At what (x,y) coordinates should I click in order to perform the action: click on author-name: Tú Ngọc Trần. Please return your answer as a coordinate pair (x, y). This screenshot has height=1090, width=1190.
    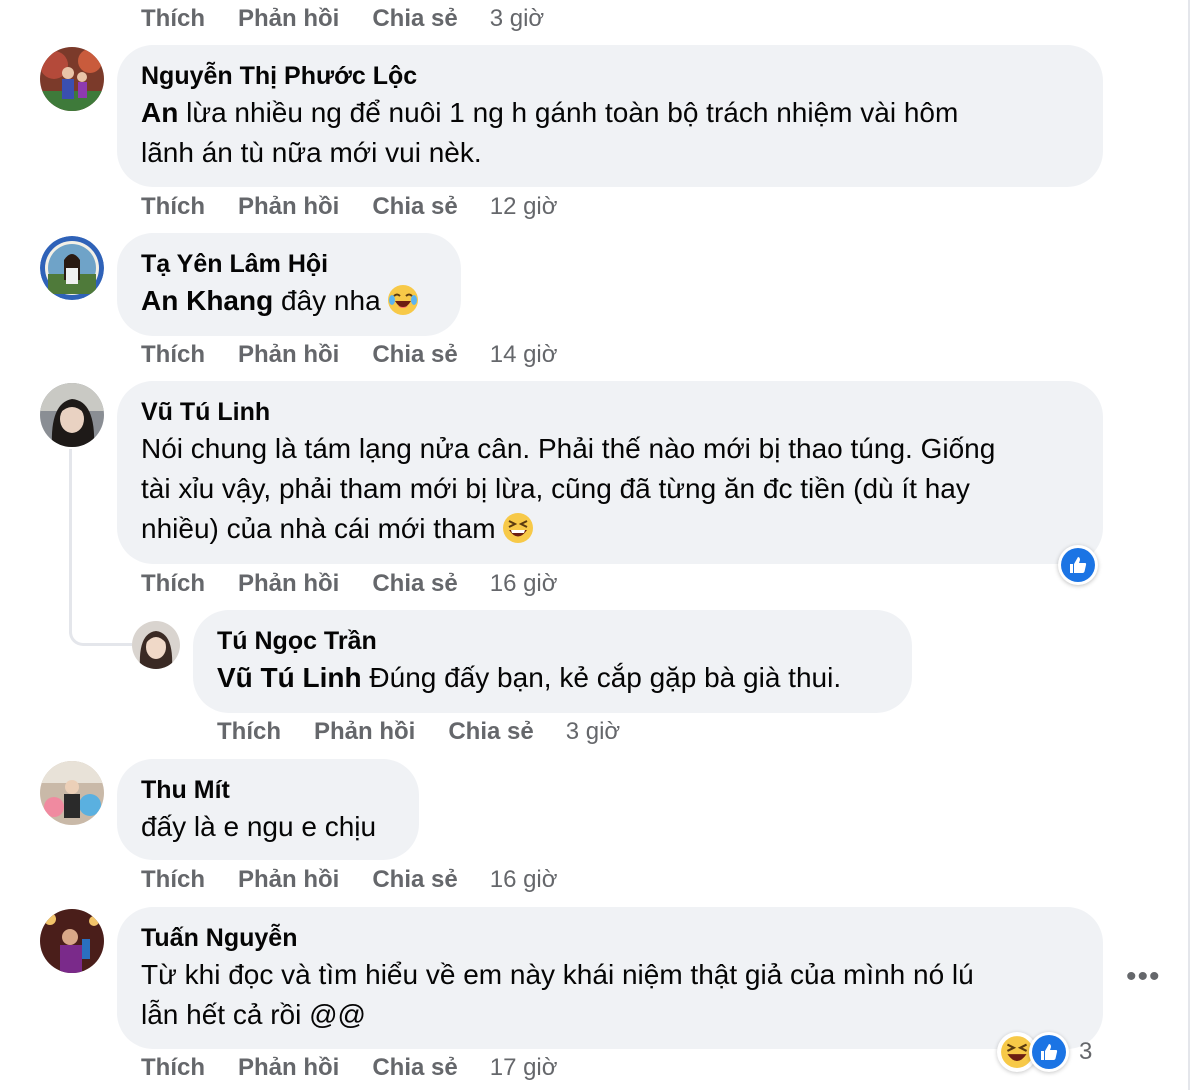
    Looking at the image, I should click on (552, 641).